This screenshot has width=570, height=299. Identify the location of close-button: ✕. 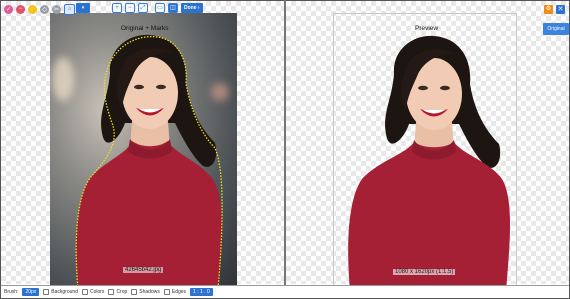
(560, 9).